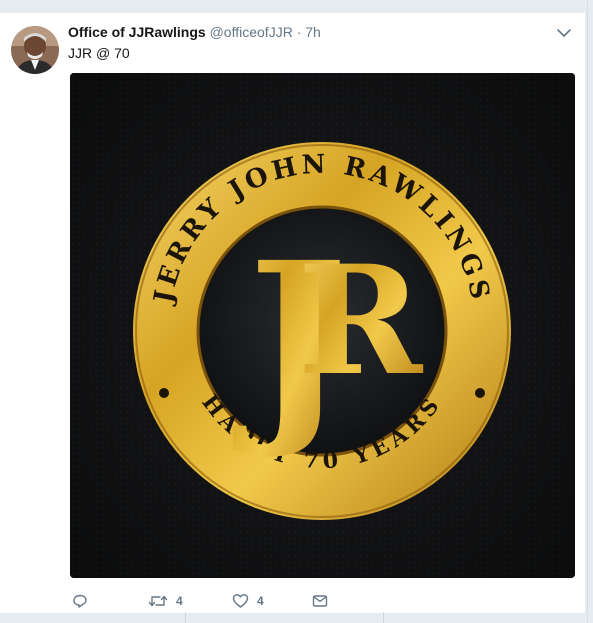  I want to click on like-button: 4, so click(248, 601).